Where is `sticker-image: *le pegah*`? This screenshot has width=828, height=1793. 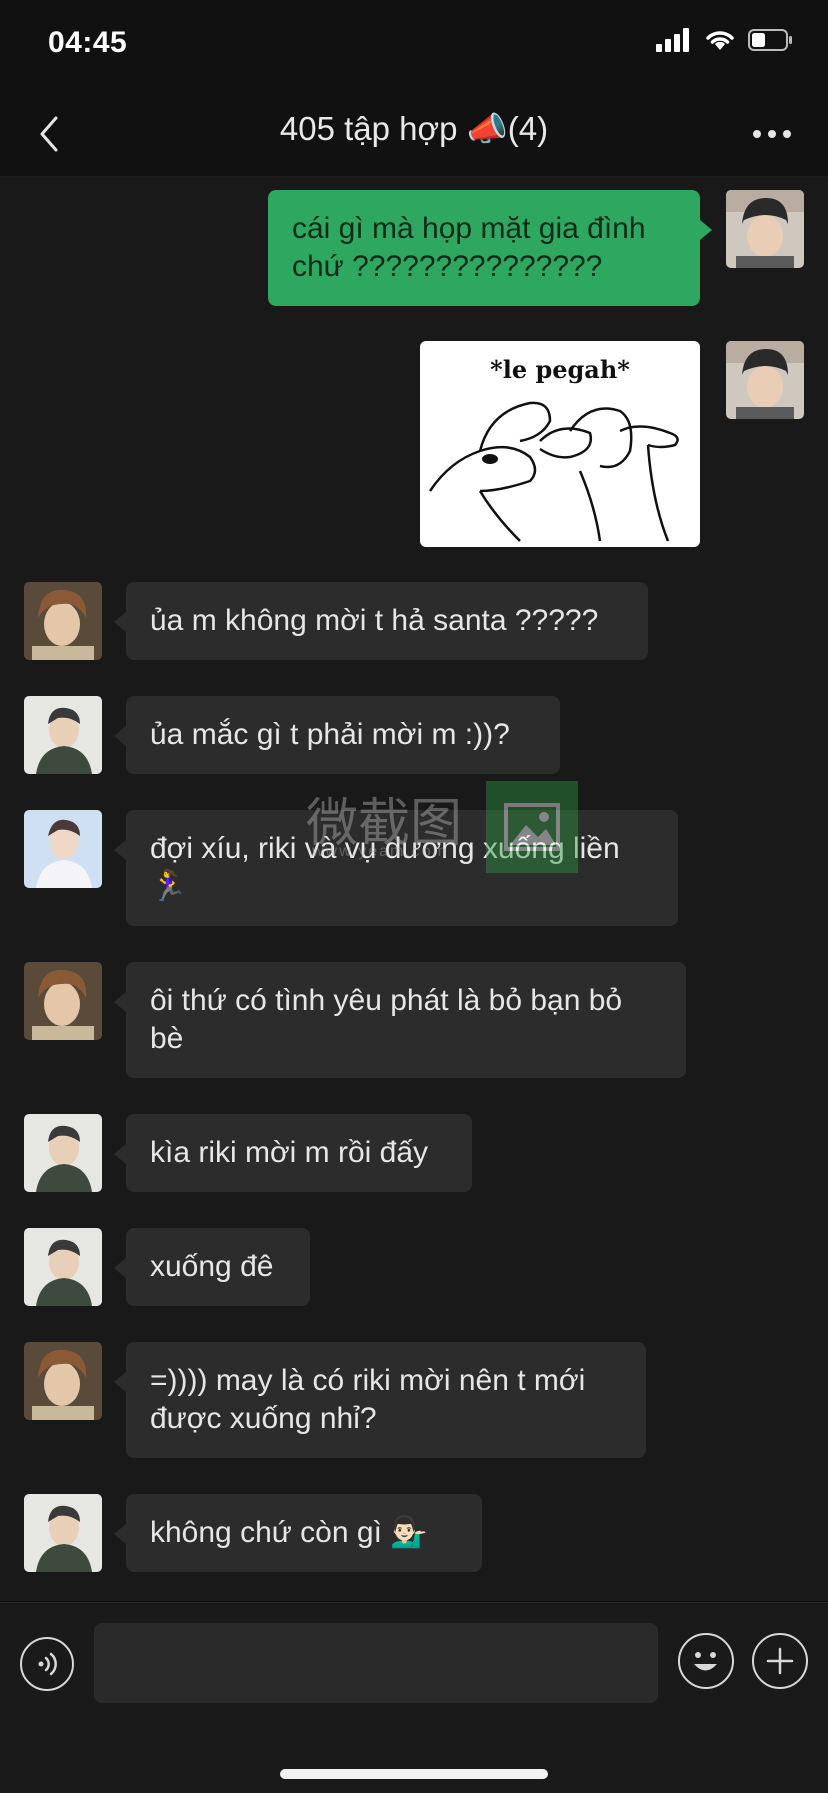
sticker-image: *le pegah* is located at coordinates (560, 444).